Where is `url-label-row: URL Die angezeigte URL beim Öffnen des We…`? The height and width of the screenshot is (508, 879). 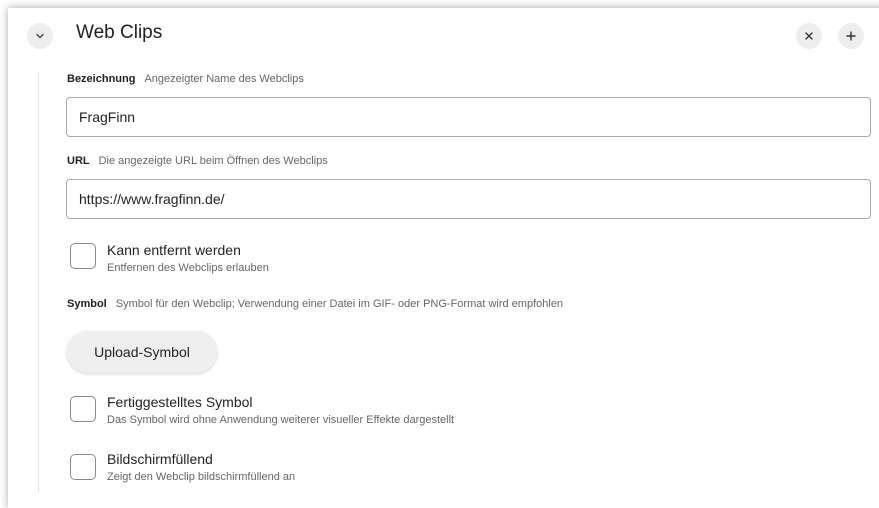 url-label-row: URL Die angezeigte URL beim Öffnen des We… is located at coordinates (197, 161).